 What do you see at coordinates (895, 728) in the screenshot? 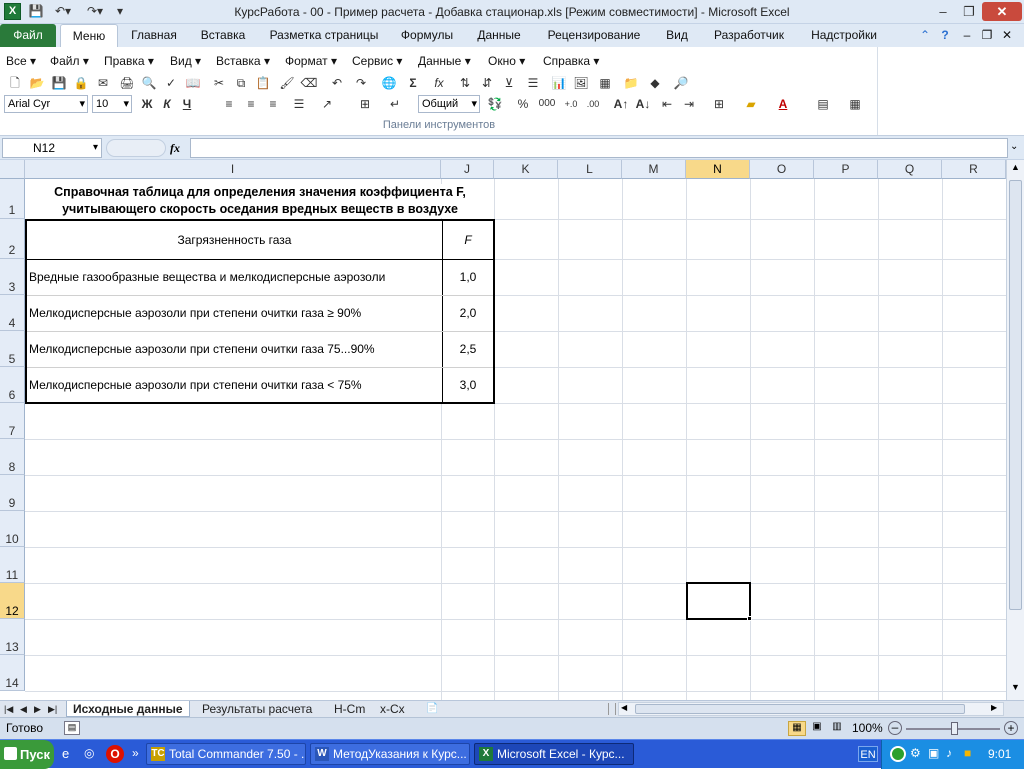
I see `zoom-out-icon: –` at bounding box center [895, 728].